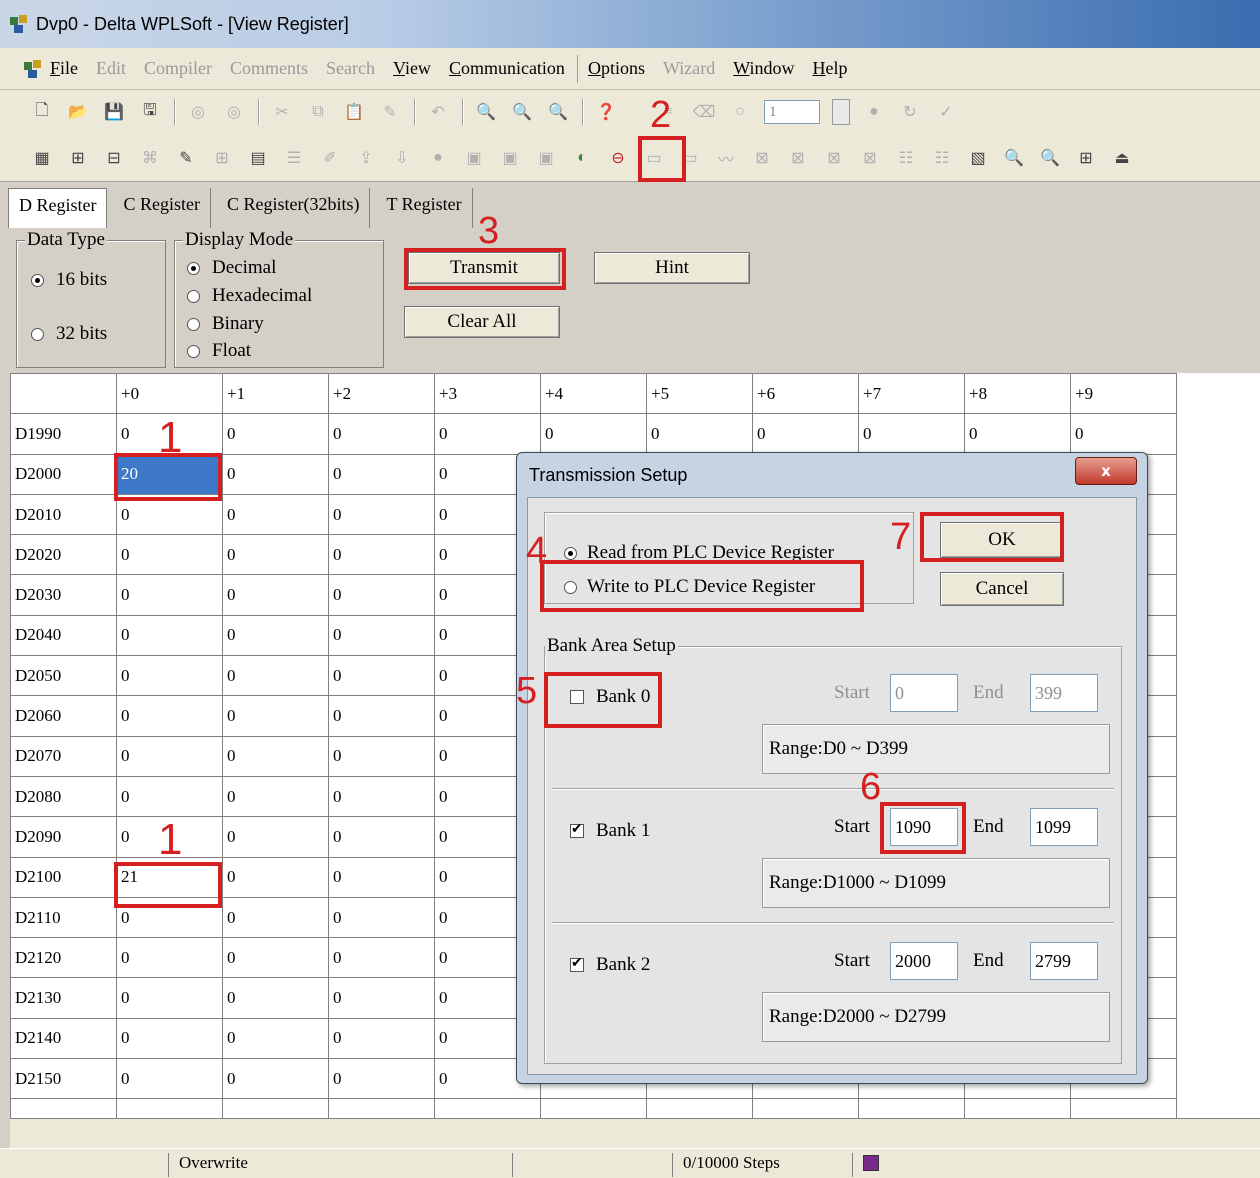 Image resolution: width=1260 pixels, height=1178 pixels. I want to click on radio-decimal: Decimal, so click(231, 268).